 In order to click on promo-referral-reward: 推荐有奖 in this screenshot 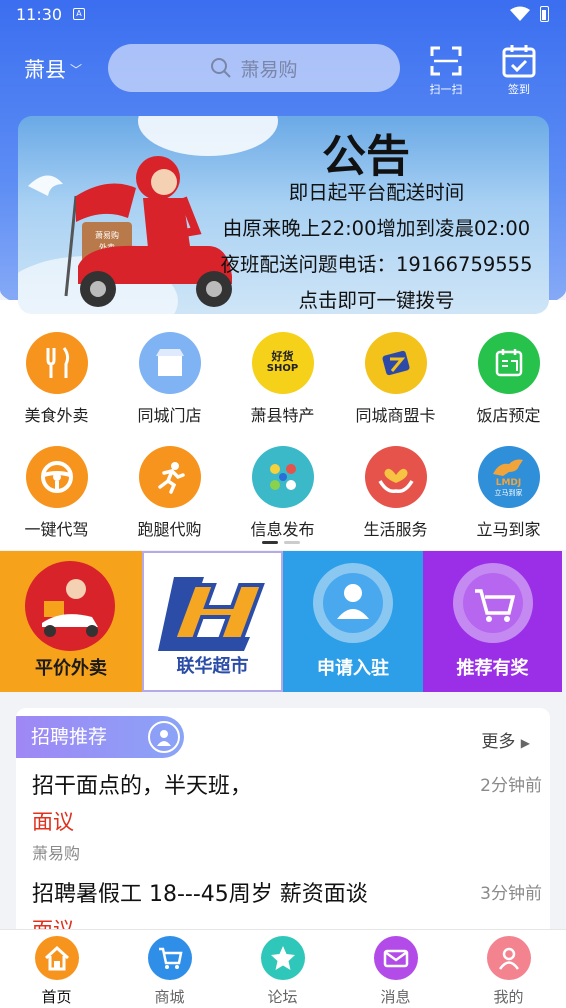, I will do `click(492, 621)`.